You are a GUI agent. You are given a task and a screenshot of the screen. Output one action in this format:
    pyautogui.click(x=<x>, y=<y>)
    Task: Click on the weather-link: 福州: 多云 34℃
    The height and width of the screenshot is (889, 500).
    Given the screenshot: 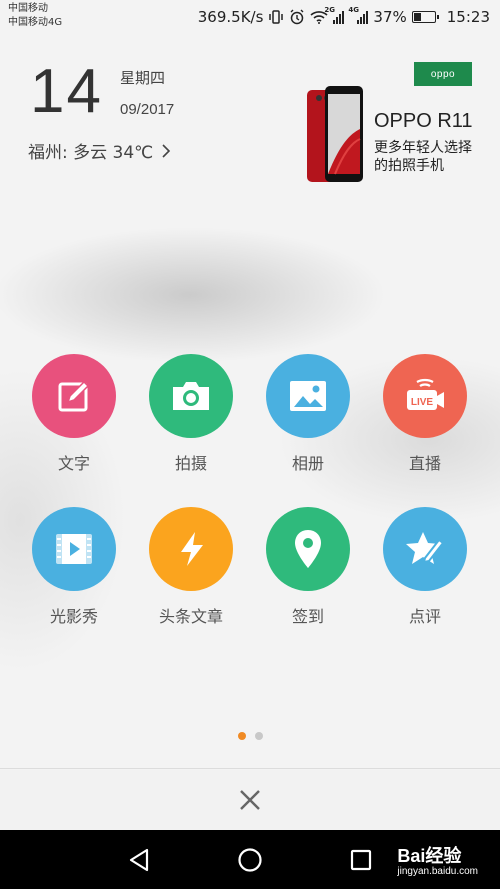 What is the action you would take?
    pyautogui.click(x=99, y=150)
    